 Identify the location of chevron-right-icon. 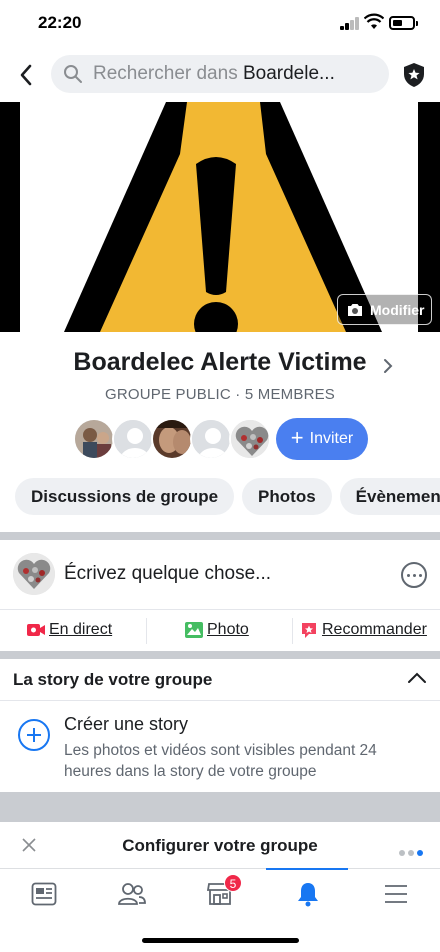
(388, 366).